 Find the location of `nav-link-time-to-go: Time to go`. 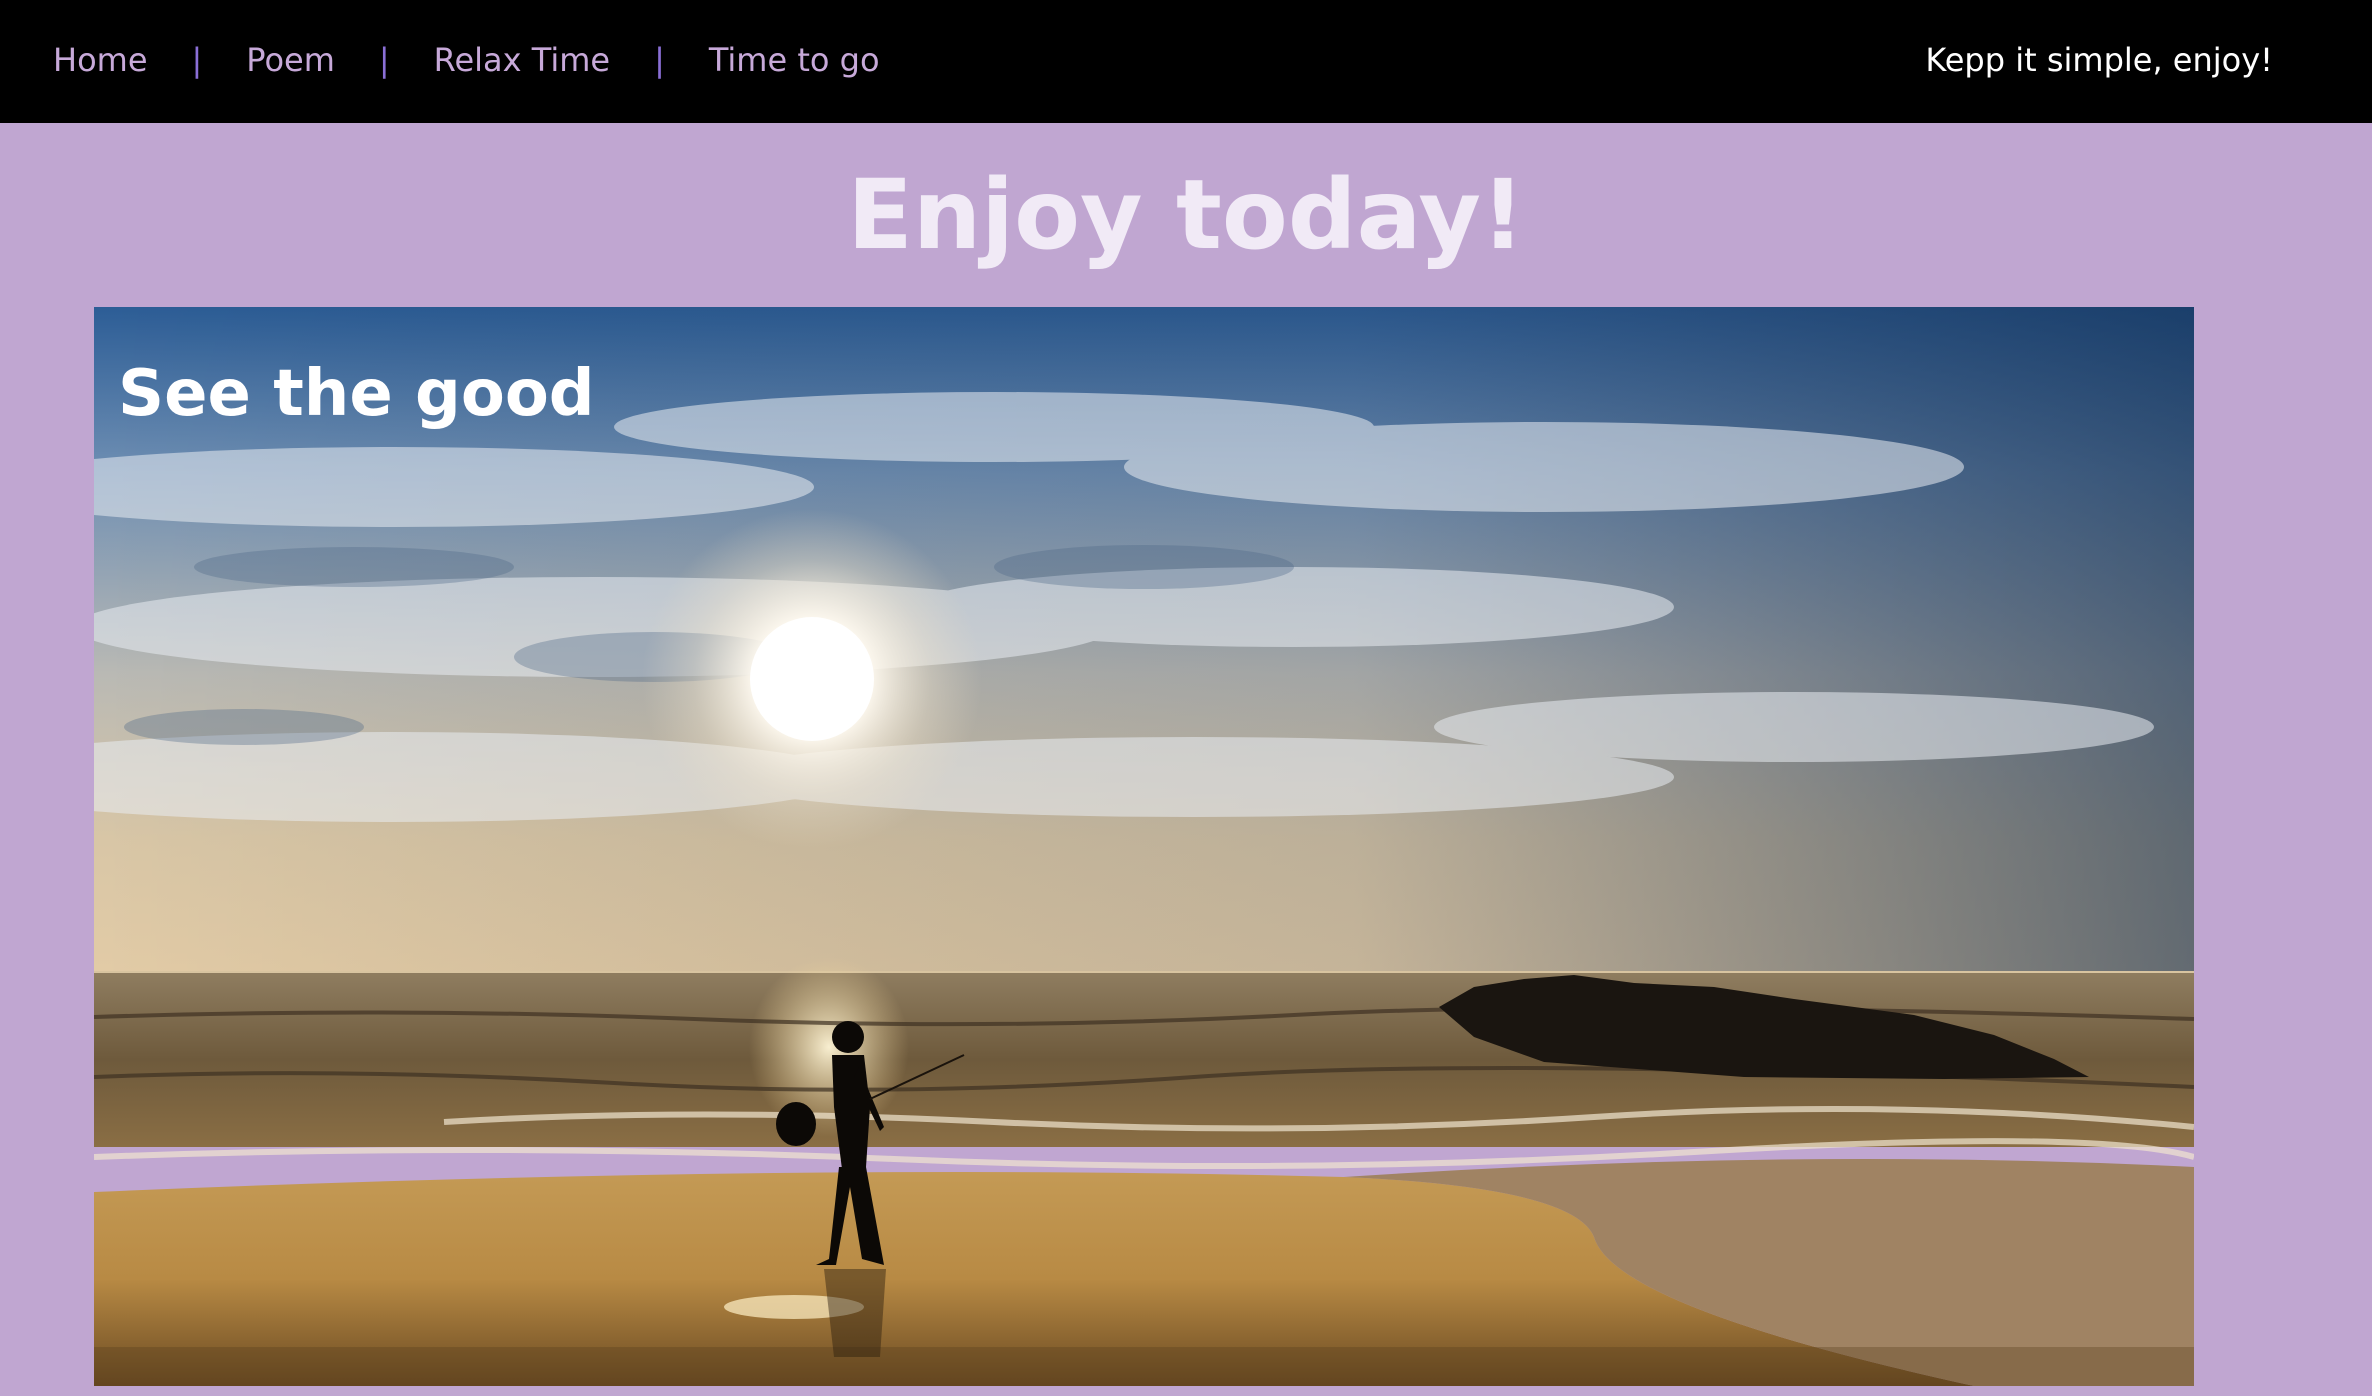

nav-link-time-to-go: Time to go is located at coordinates (794, 60).